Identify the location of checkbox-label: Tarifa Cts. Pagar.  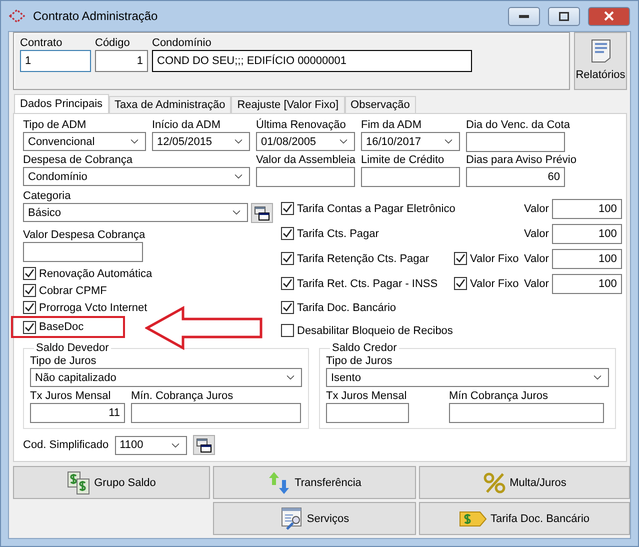
(363, 233).